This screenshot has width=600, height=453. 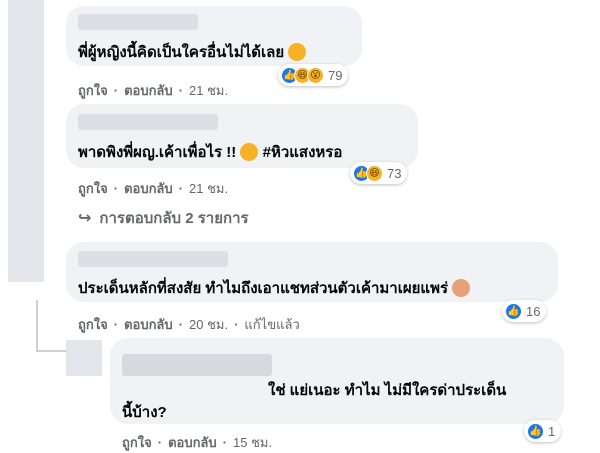 What do you see at coordinates (85, 218) in the screenshot?
I see `reply-arrow-icon: ↪` at bounding box center [85, 218].